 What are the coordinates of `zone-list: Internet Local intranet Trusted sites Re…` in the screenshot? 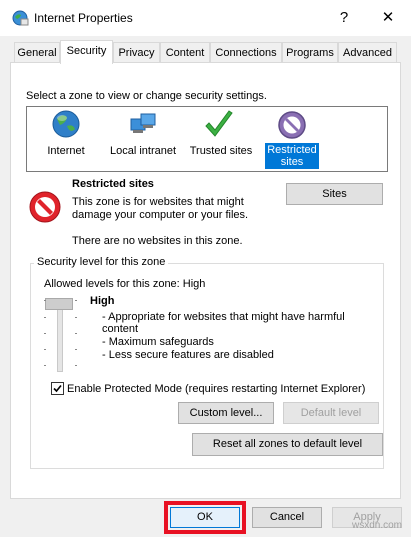 It's located at (207, 139).